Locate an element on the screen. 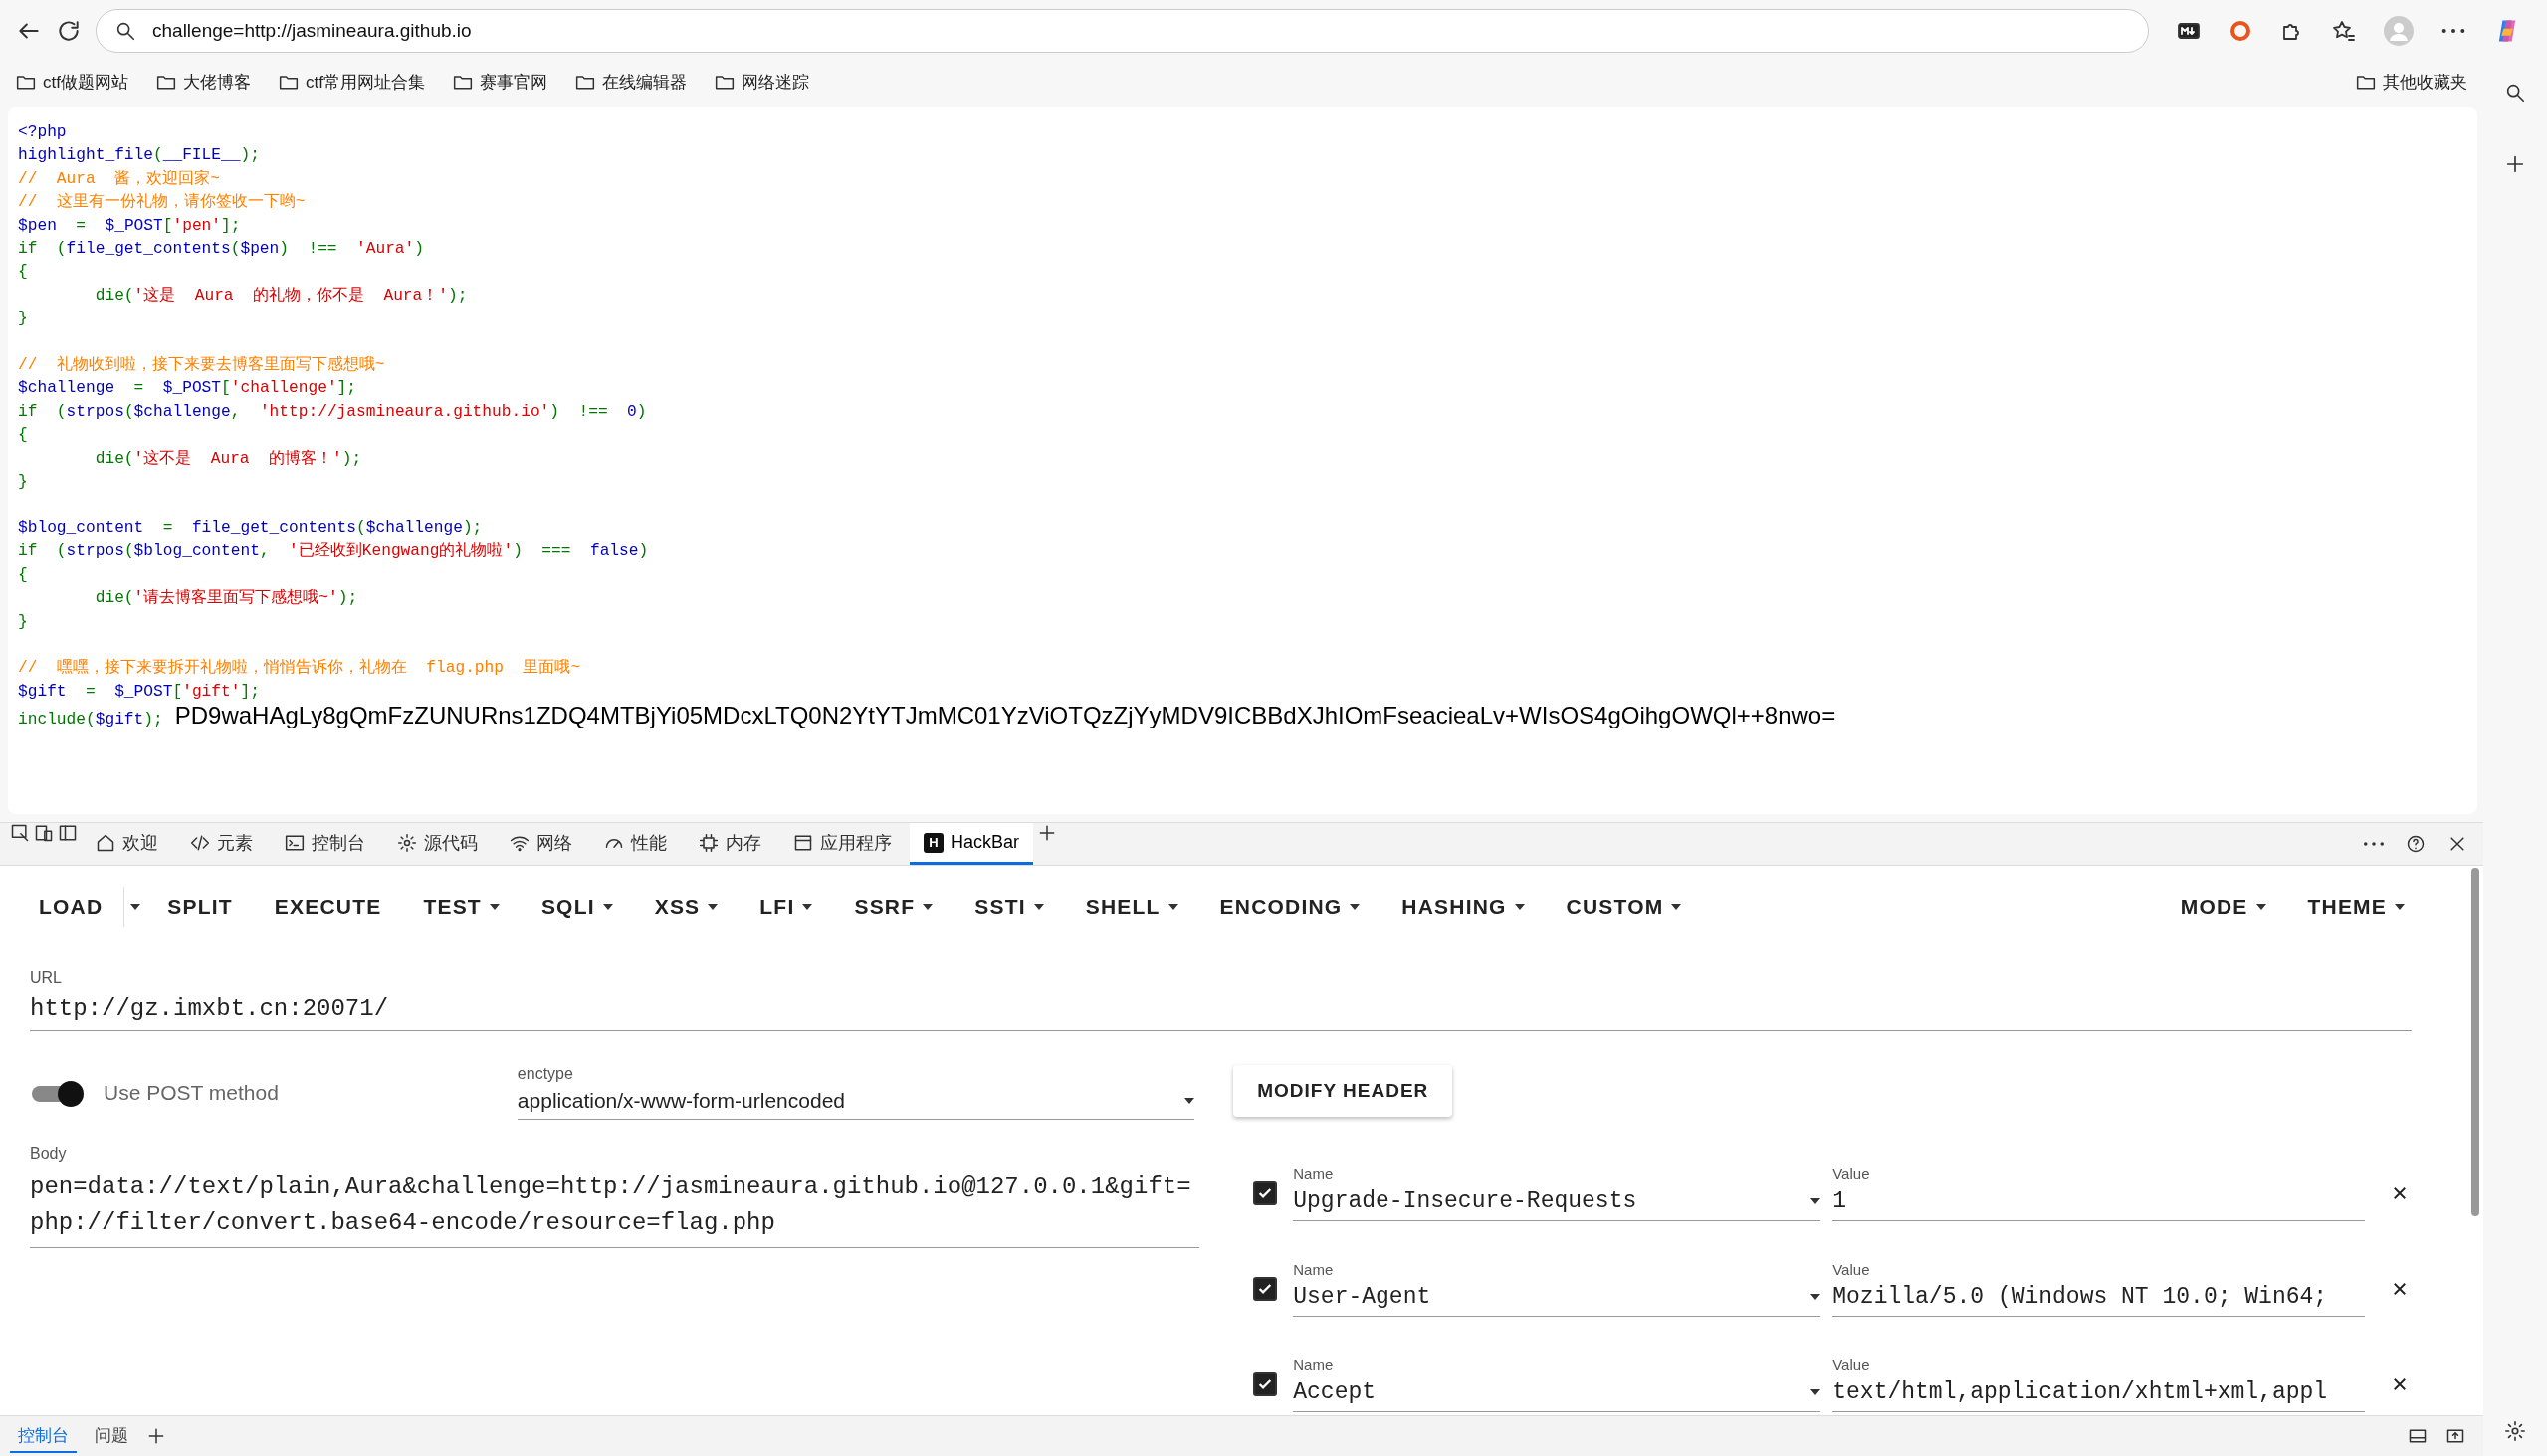 The image size is (2547, 1456). header-name-select: Upgrade-Insecure-Requests is located at coordinates (1557, 1201).